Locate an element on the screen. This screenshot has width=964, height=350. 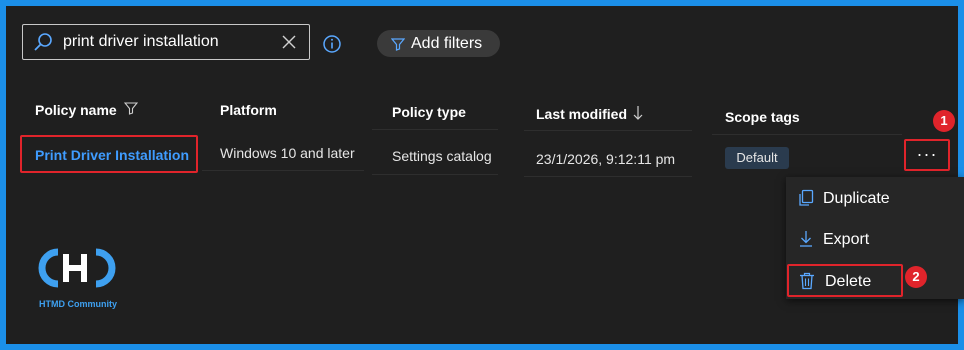
search-box: print driver installation is located at coordinates (166, 42).